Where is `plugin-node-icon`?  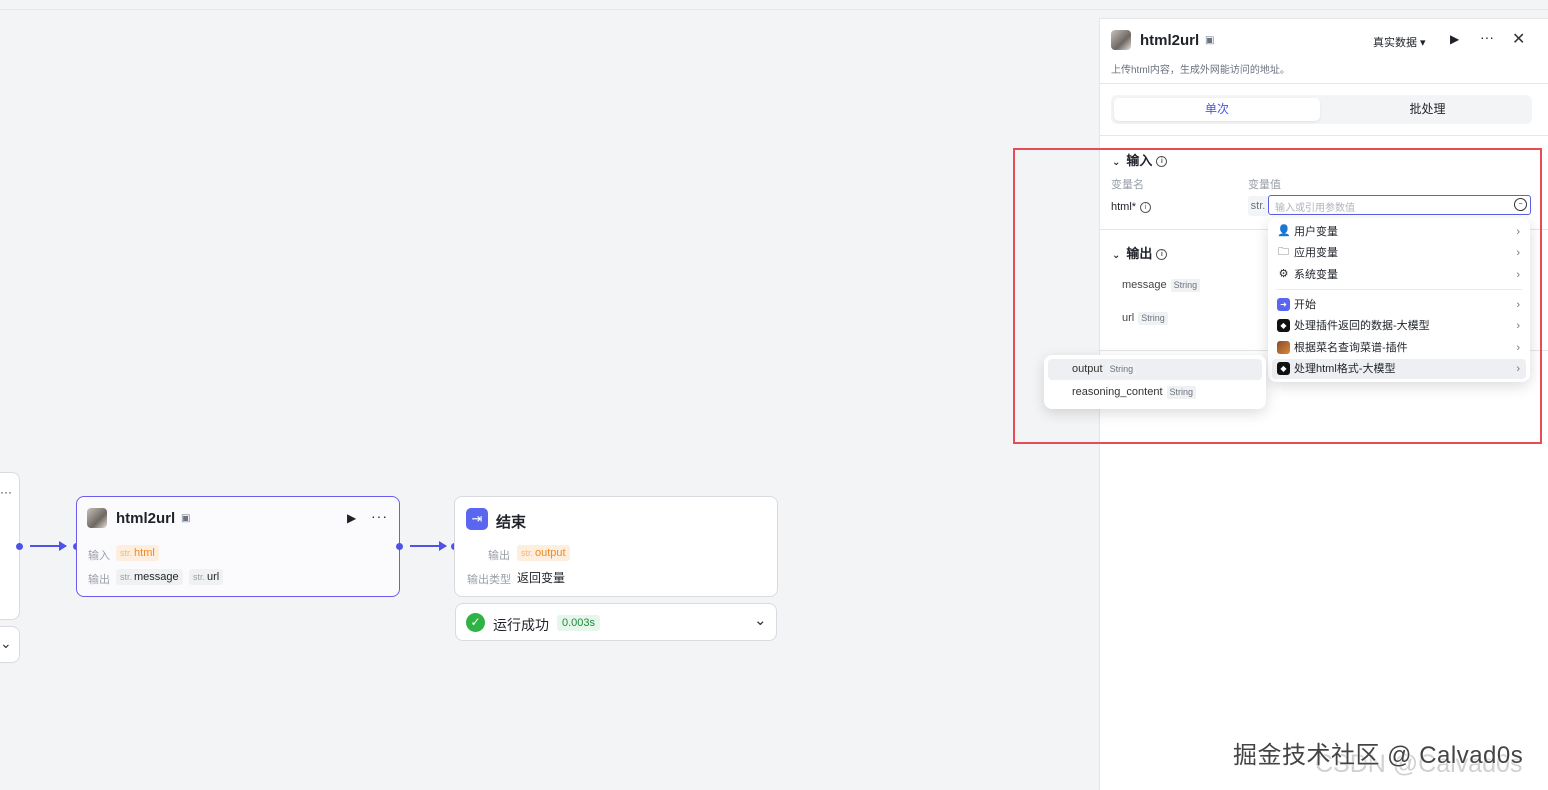
plugin-node-icon is located at coordinates (1283, 347).